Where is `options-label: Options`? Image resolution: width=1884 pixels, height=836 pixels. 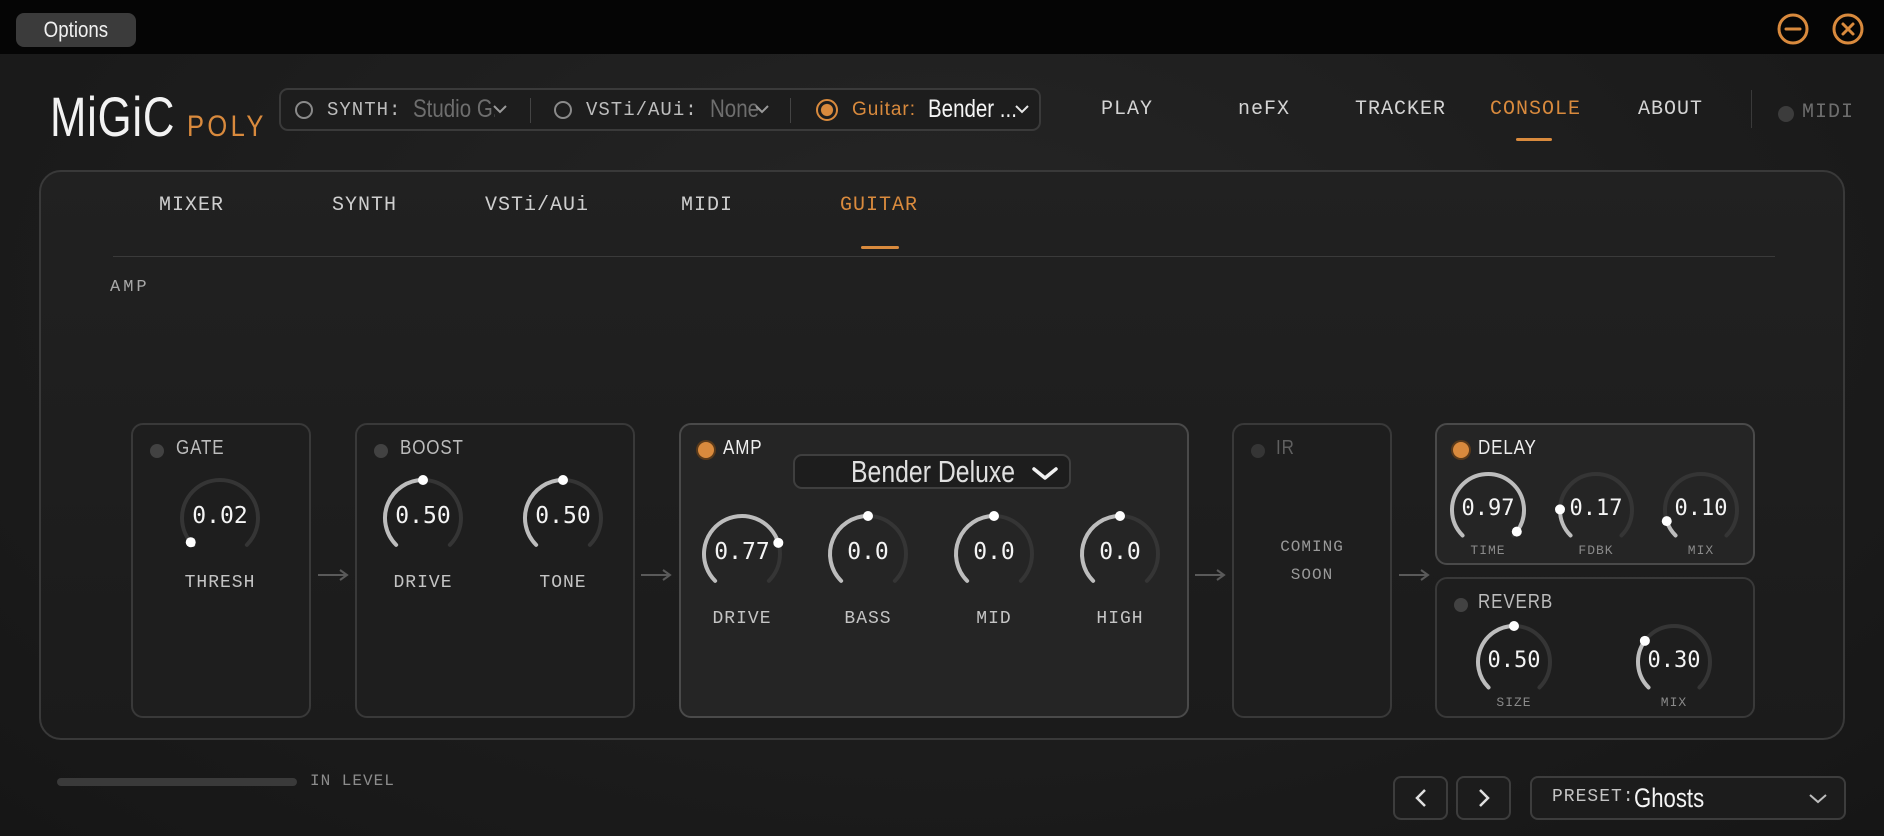 options-label: Options is located at coordinates (76, 29).